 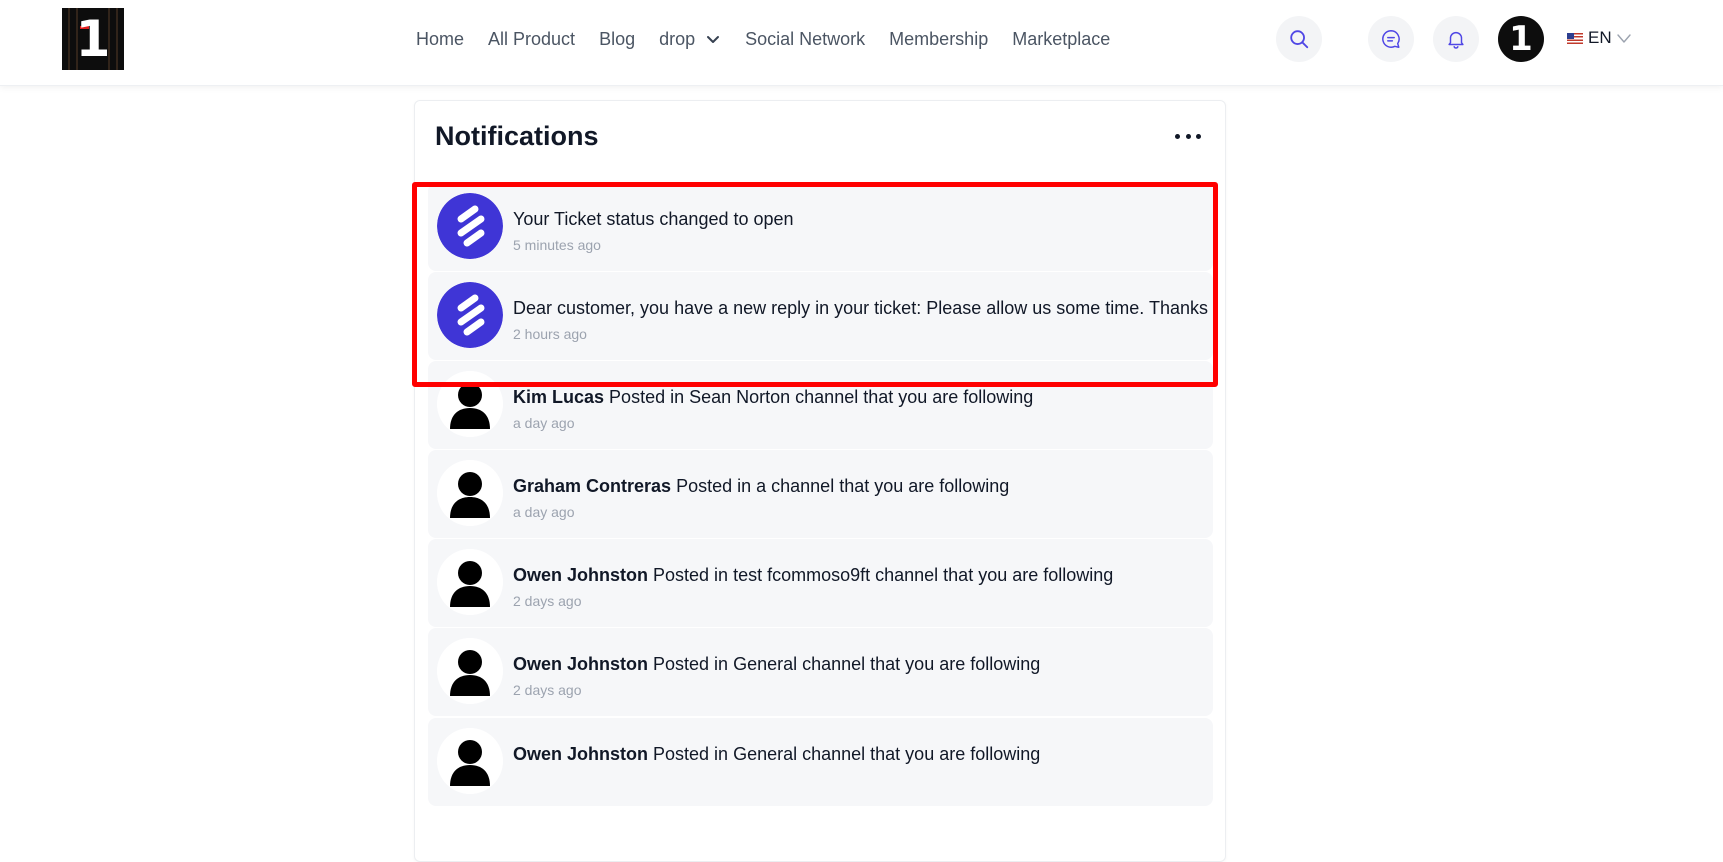 I want to click on nav-label: Social Network, so click(x=805, y=38).